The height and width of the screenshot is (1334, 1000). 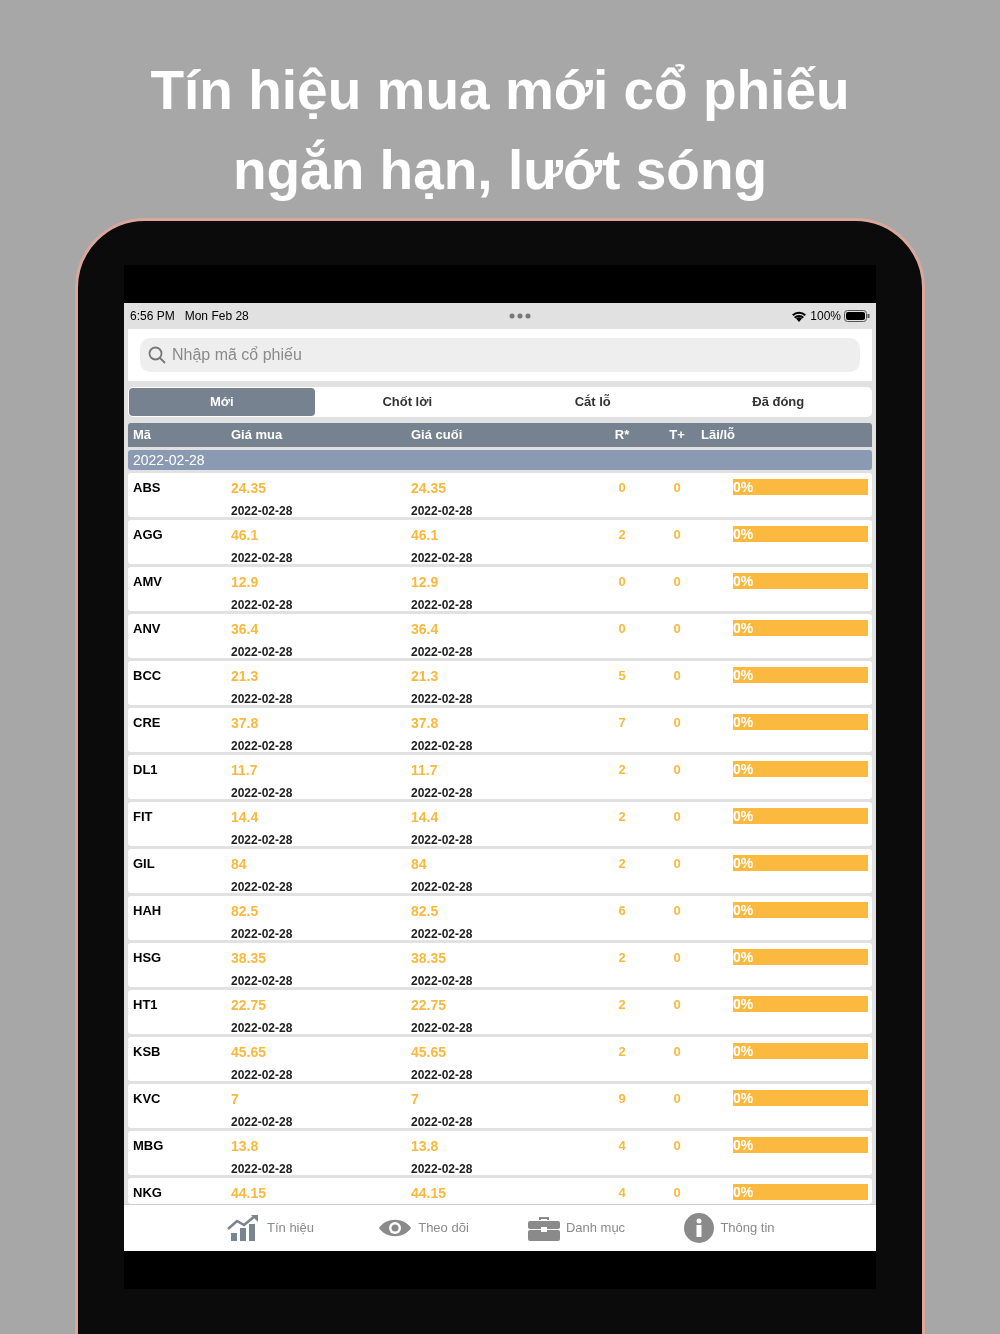 I want to click on chart-icon, so click(x=244, y=1228).